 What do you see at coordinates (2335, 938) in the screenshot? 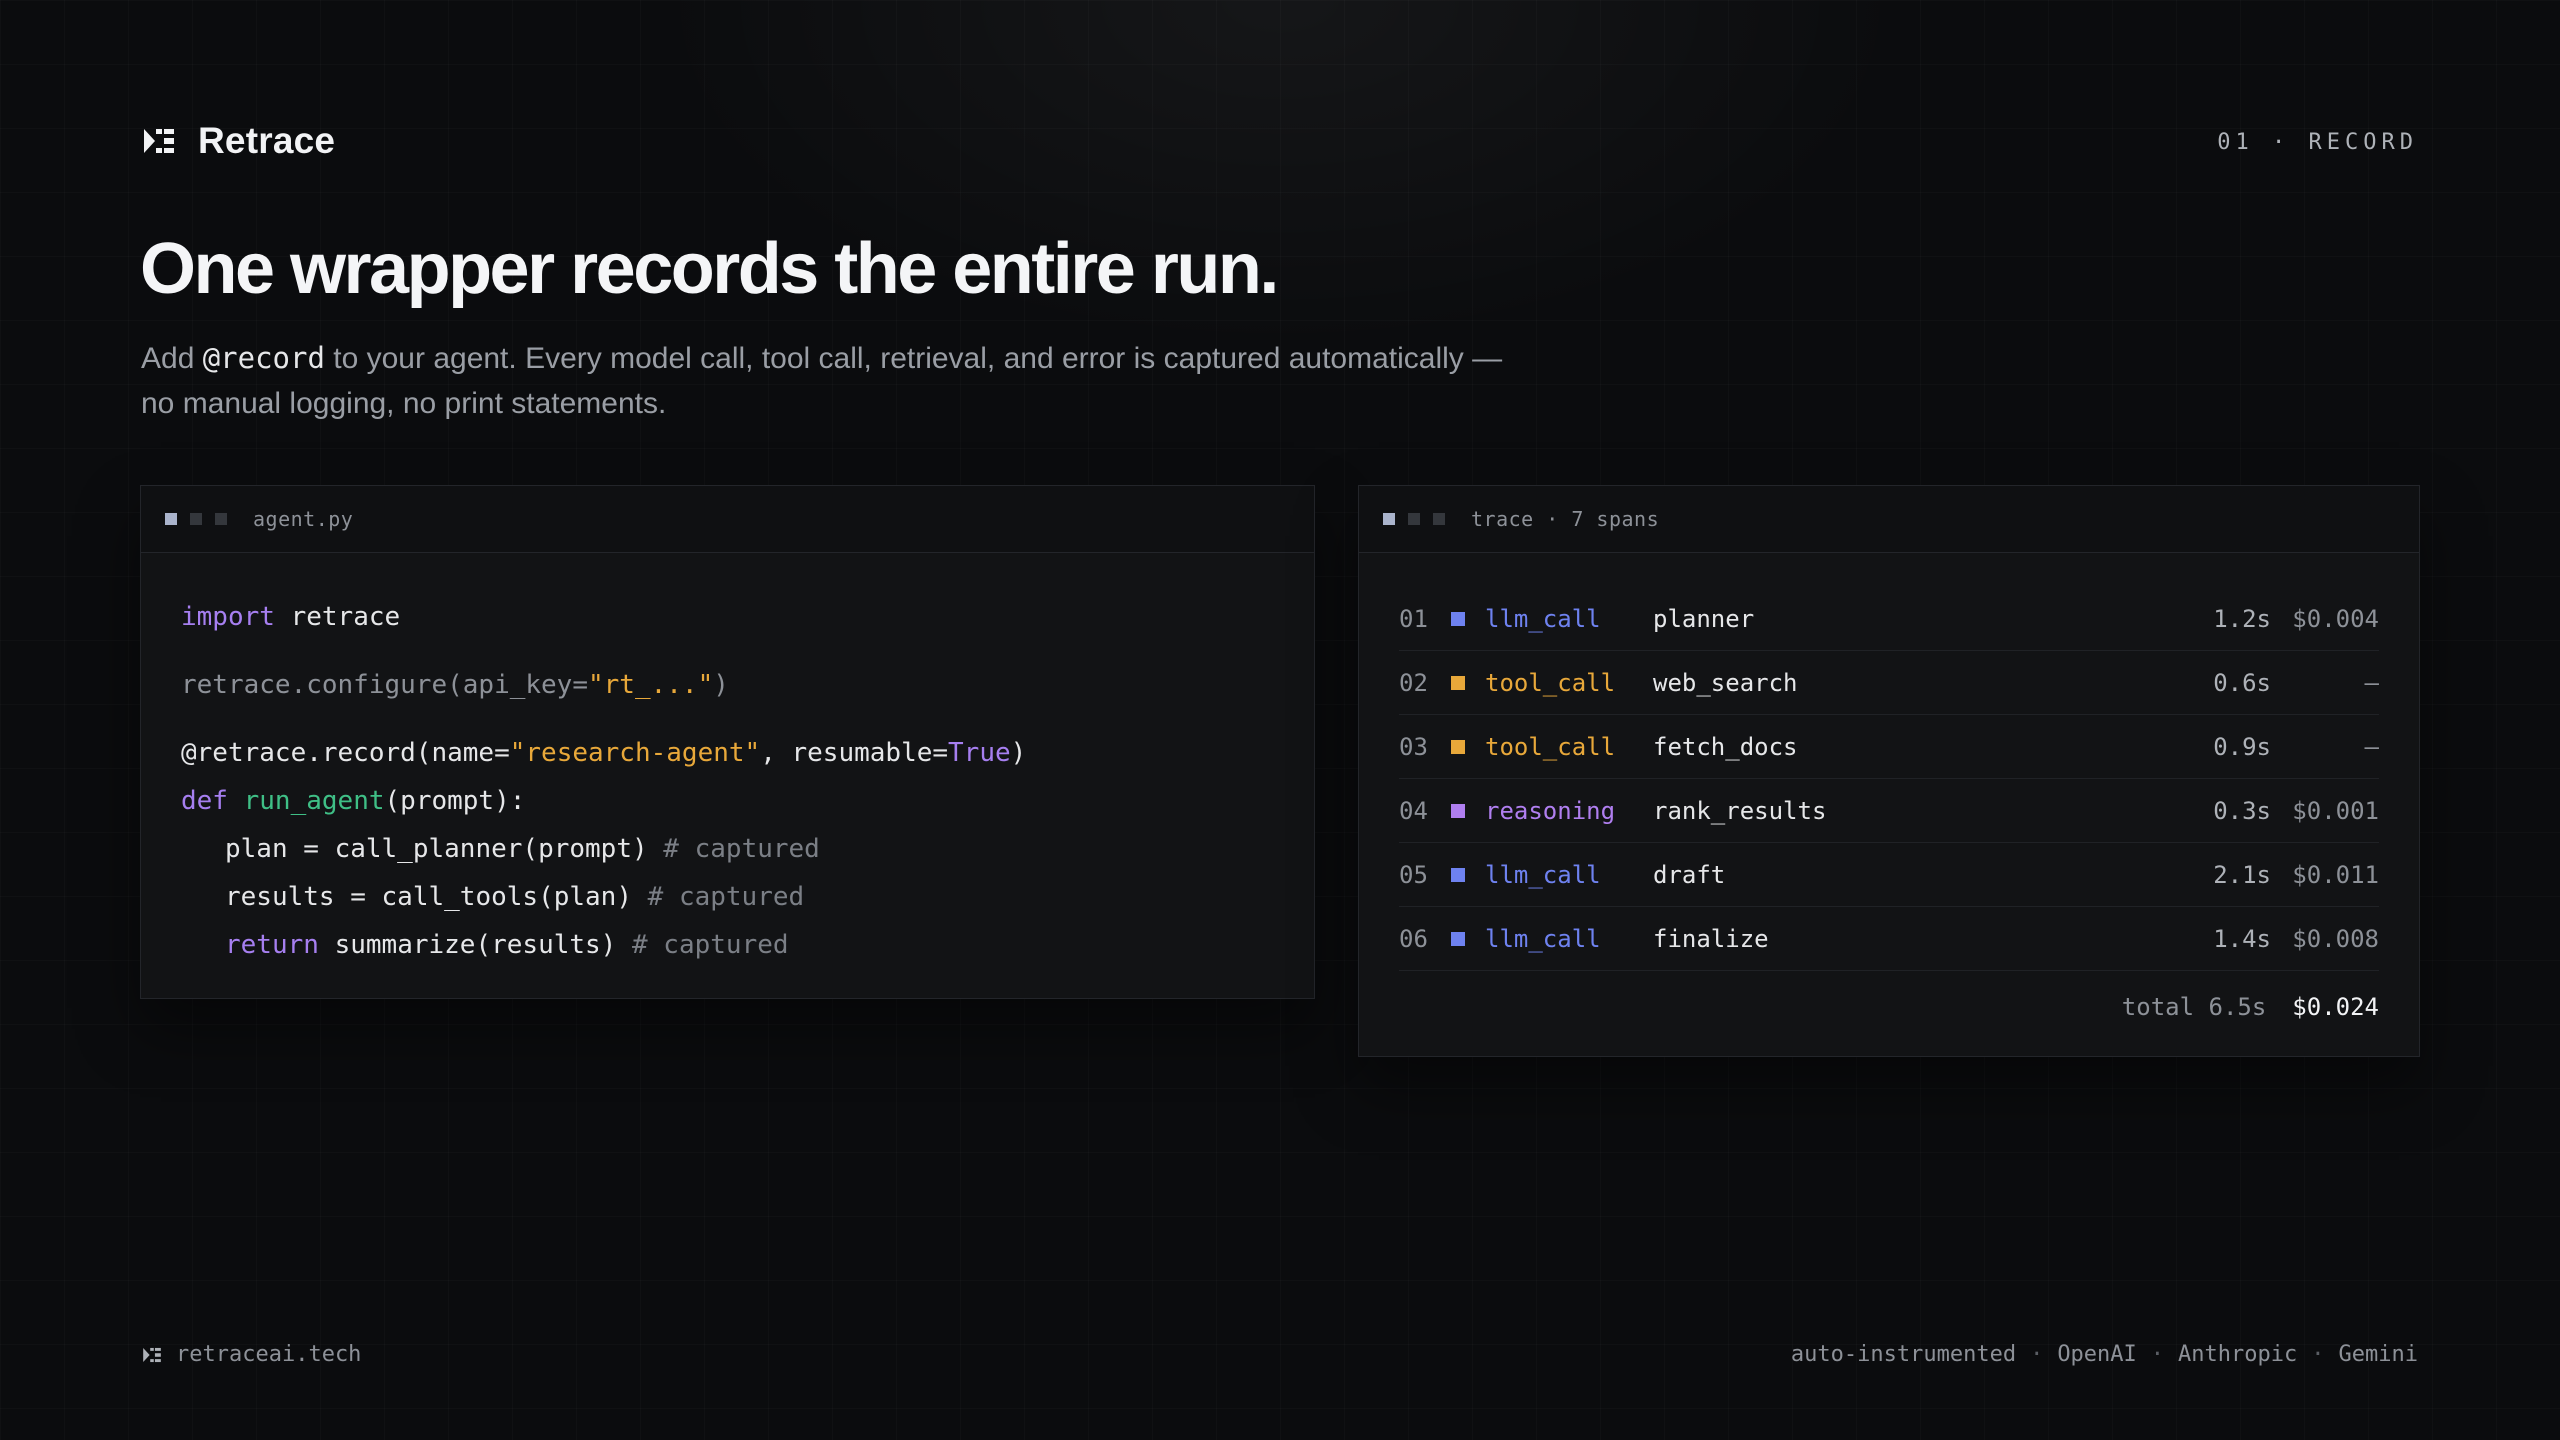
I see `span-cost: $0.008` at bounding box center [2335, 938].